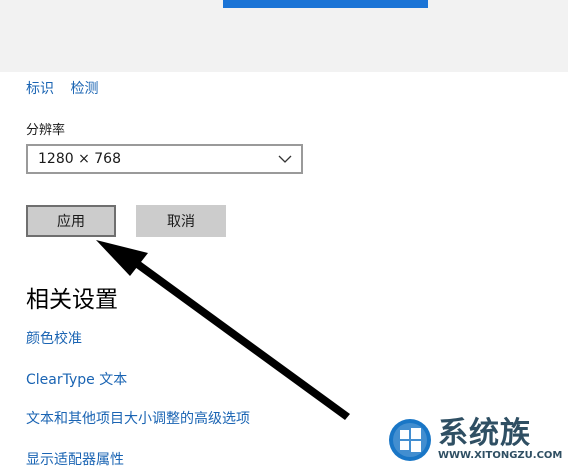  I want to click on watermark-url: WWW.XITONGZU.COM, so click(500, 455).